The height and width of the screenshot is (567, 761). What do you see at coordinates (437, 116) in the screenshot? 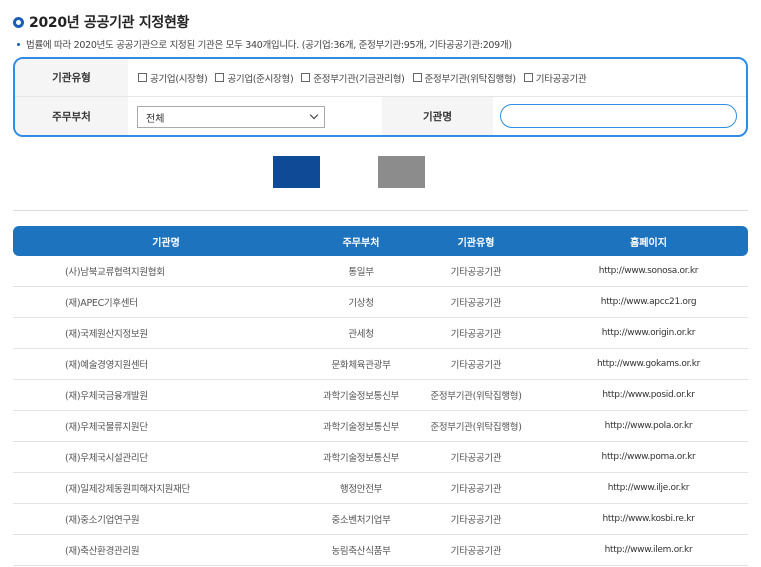
I see `name-label: 기관명` at bounding box center [437, 116].